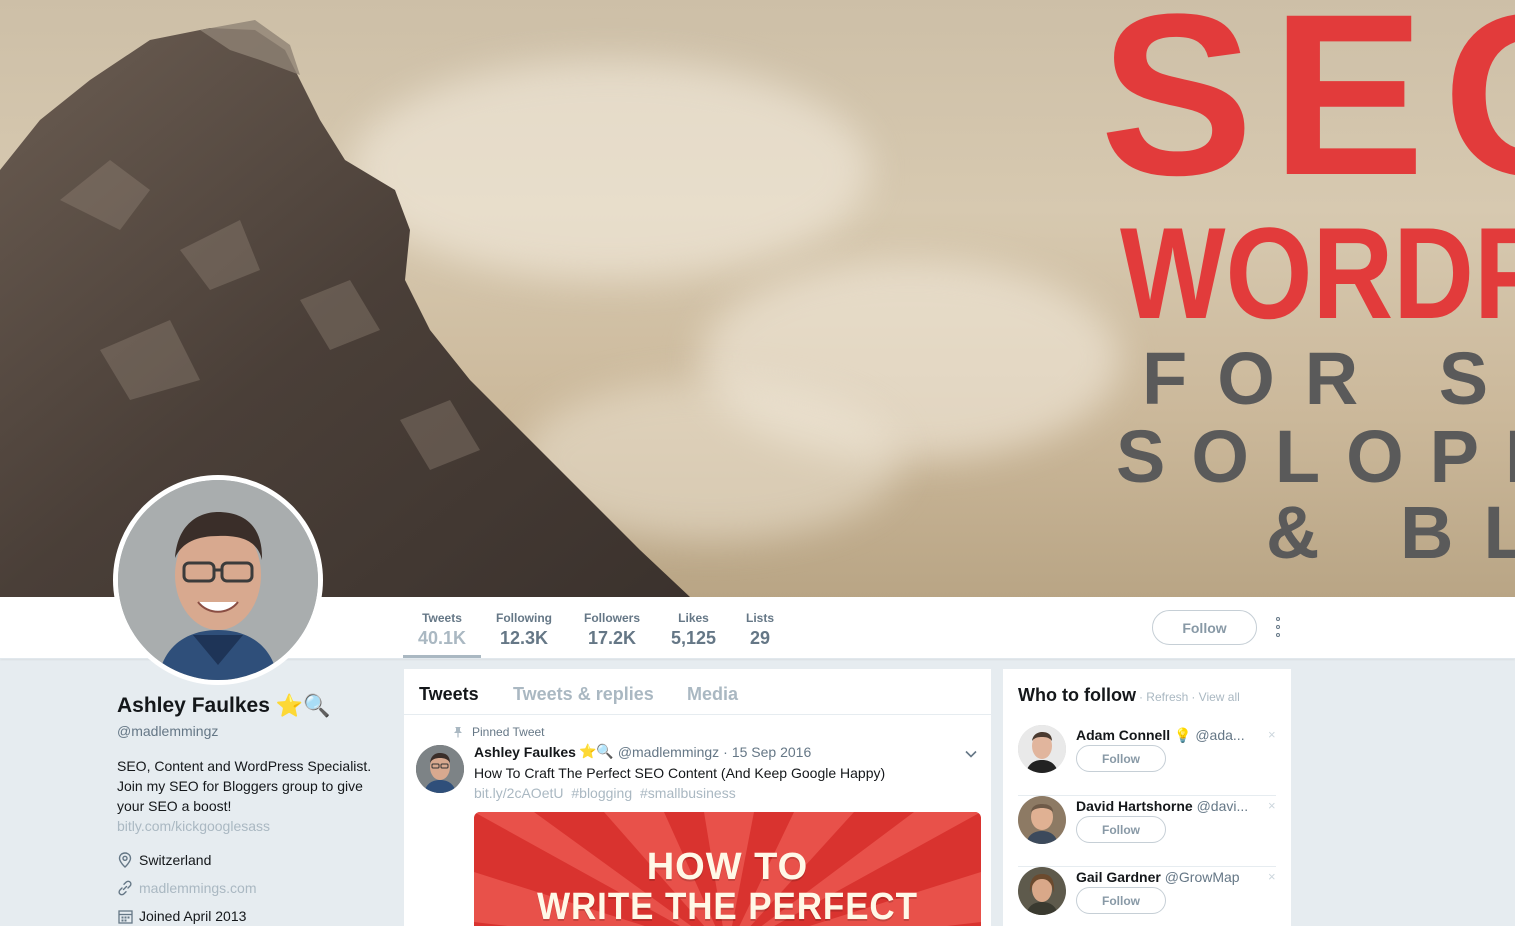 This screenshot has height=926, width=1515. I want to click on tab-tweets: Tweets, so click(449, 694).